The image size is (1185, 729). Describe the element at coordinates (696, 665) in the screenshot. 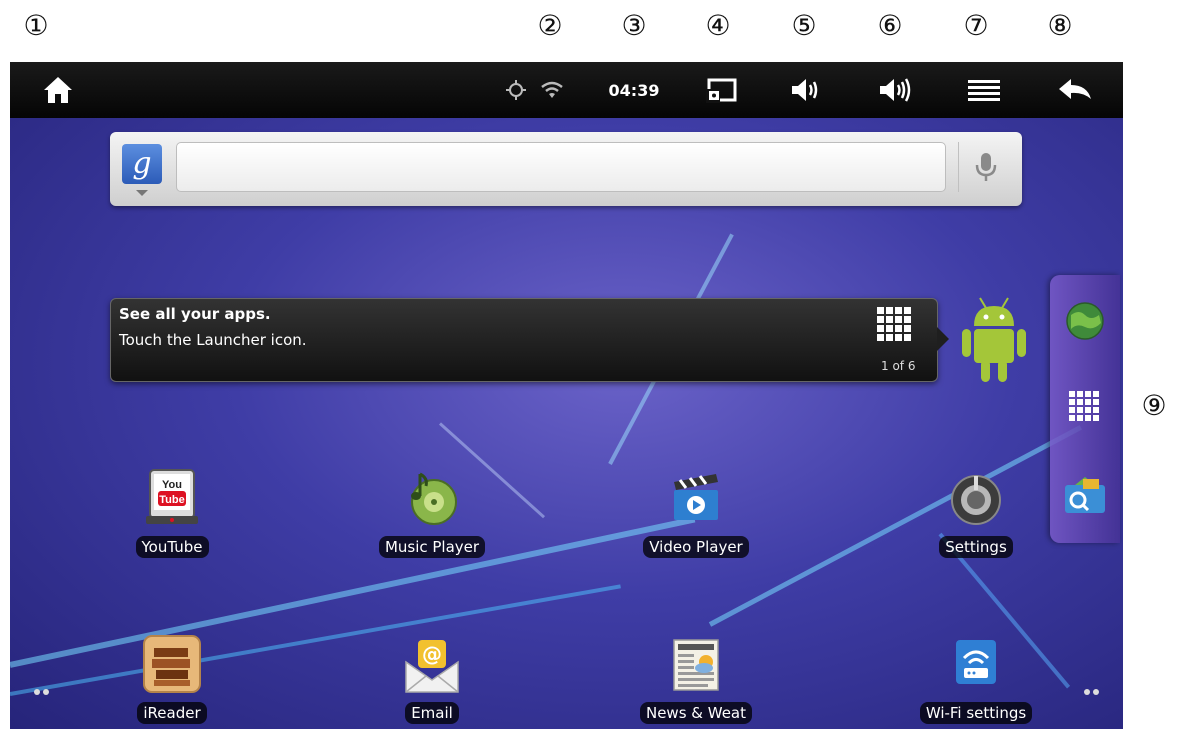

I see `news-weather-icon` at that location.